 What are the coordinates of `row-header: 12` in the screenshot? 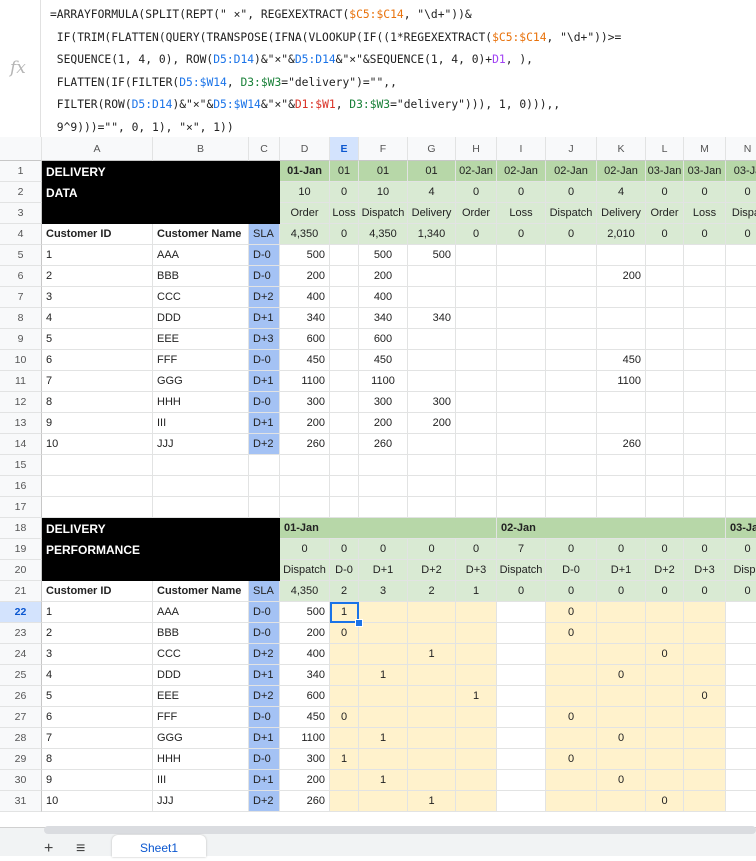 It's located at (21, 402).